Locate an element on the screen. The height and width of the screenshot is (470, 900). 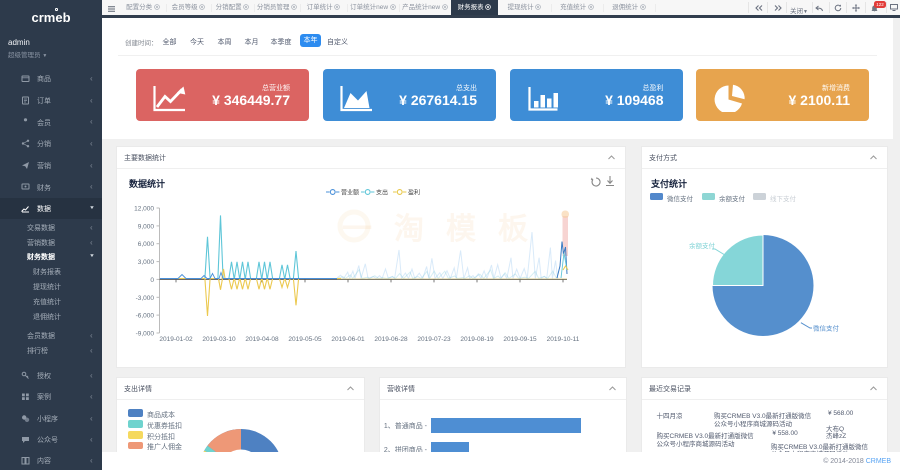
svg-text: -6,000 is located at coordinates (145, 316).